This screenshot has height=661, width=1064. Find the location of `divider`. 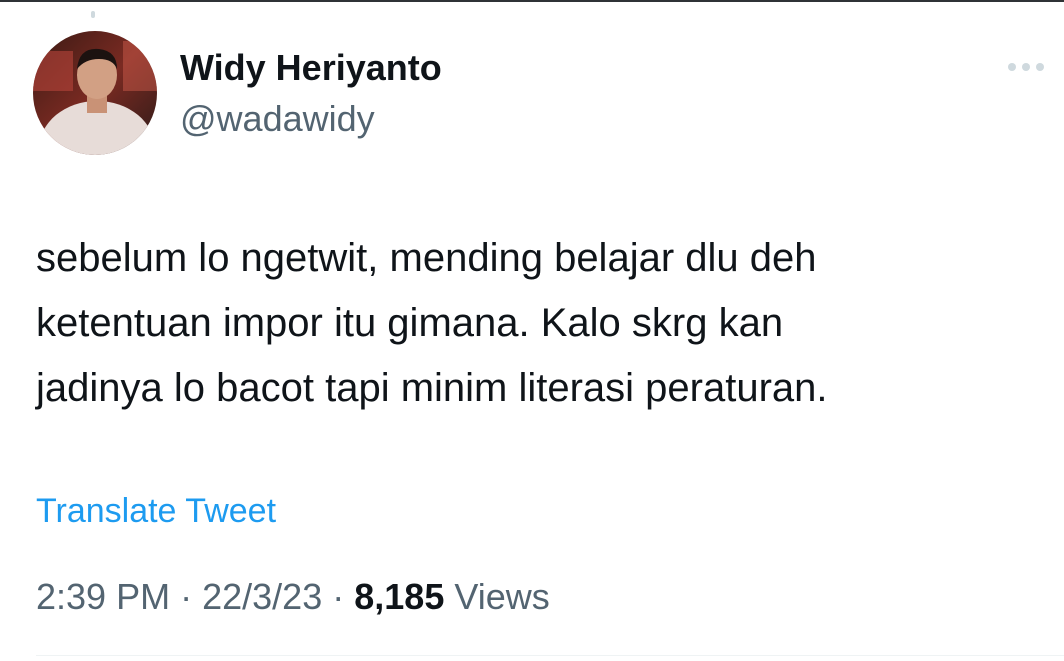

divider is located at coordinates (550, 655).